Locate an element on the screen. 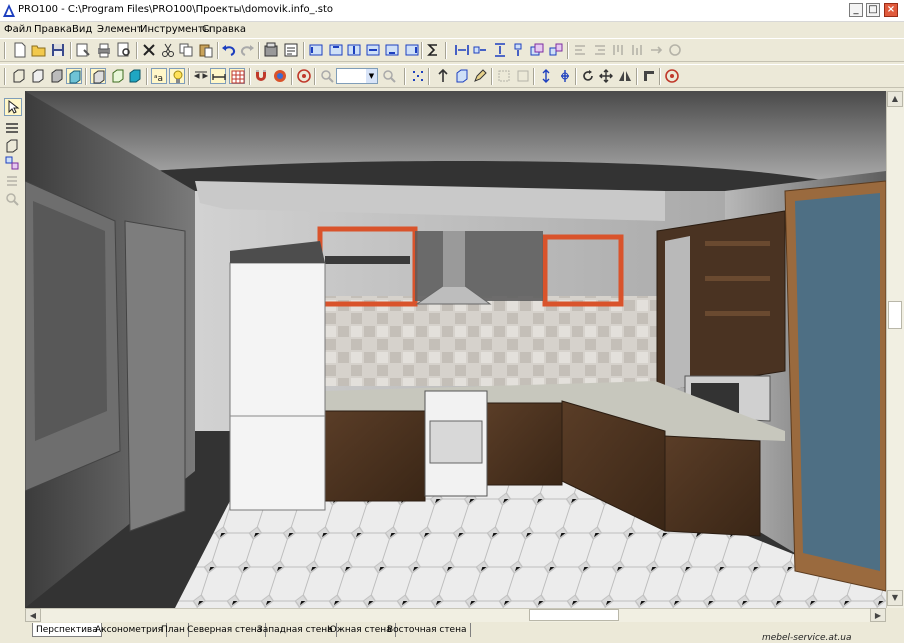 Image resolution: width=904 pixels, height=643 pixels. zoom-out-icon is located at coordinates (389, 76).